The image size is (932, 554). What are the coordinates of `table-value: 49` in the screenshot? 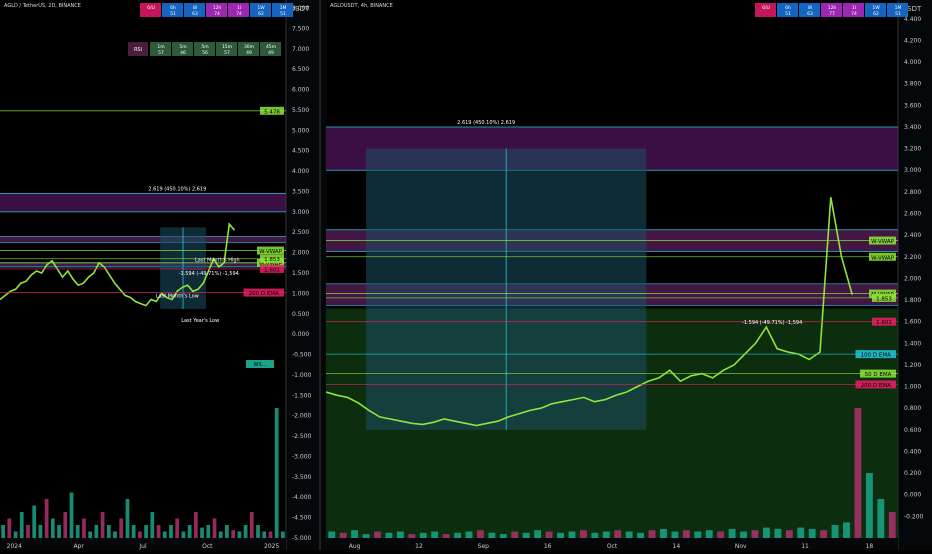 It's located at (249, 53).